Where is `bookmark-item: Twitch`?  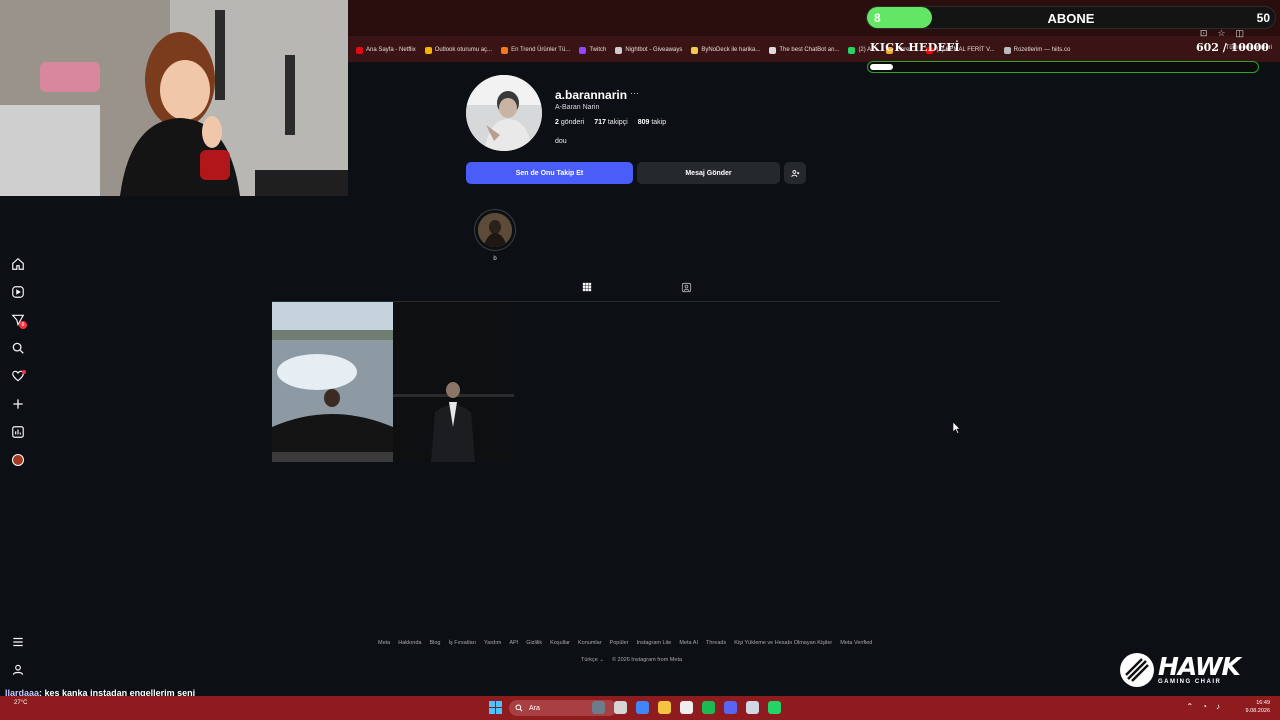 bookmark-item: Twitch is located at coordinates (592, 50).